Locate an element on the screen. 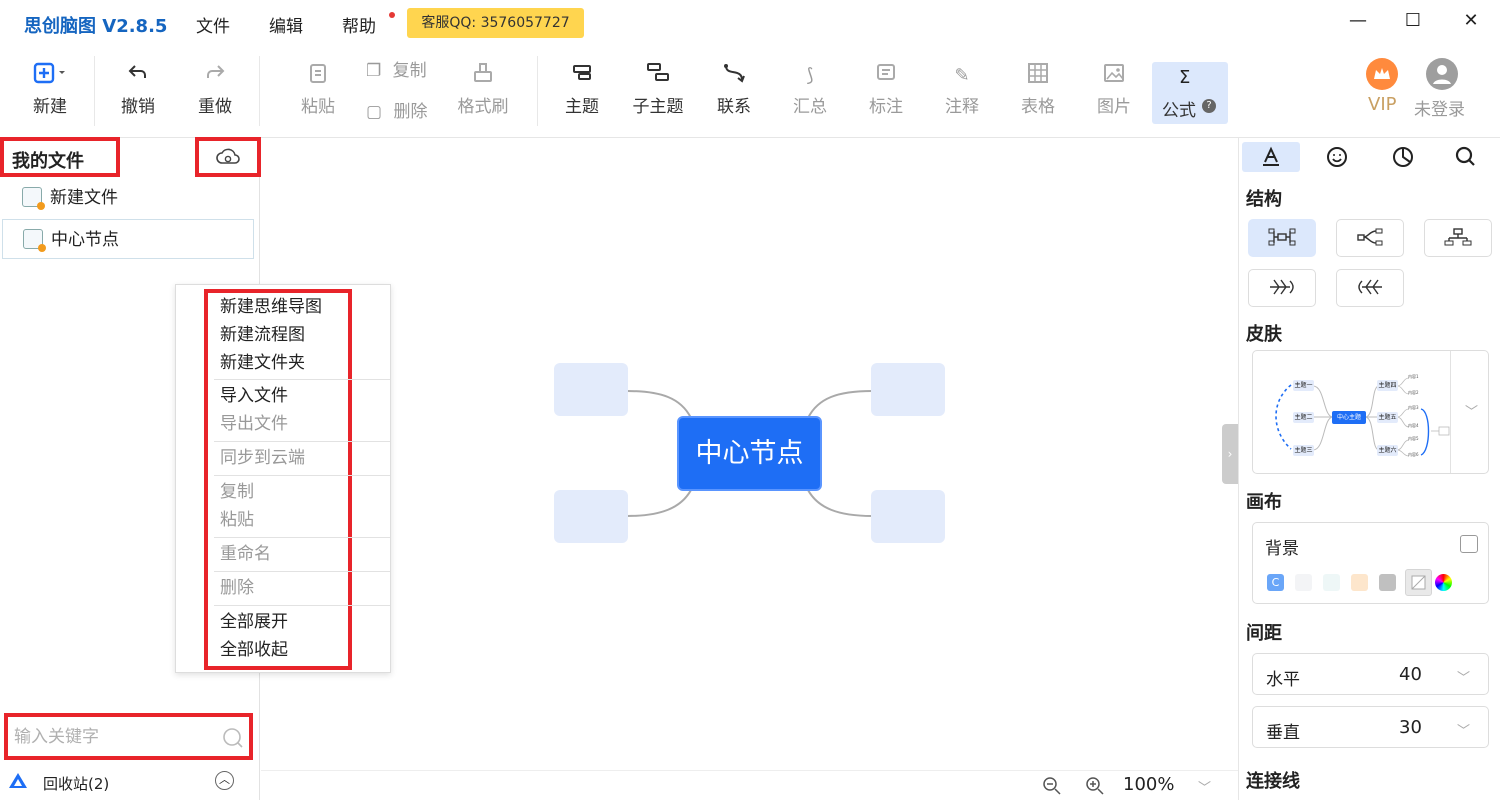 This screenshot has height=800, width=1500. skin-topic-node: 主题三 is located at coordinates (1303, 450).